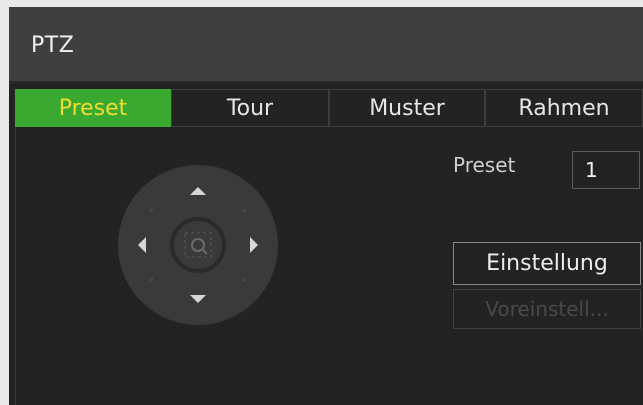  I want to click on window-title: PTZ, so click(53, 45).